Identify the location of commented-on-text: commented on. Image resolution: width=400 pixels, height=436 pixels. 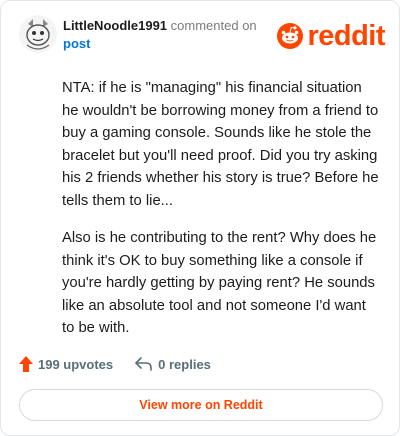
(213, 25).